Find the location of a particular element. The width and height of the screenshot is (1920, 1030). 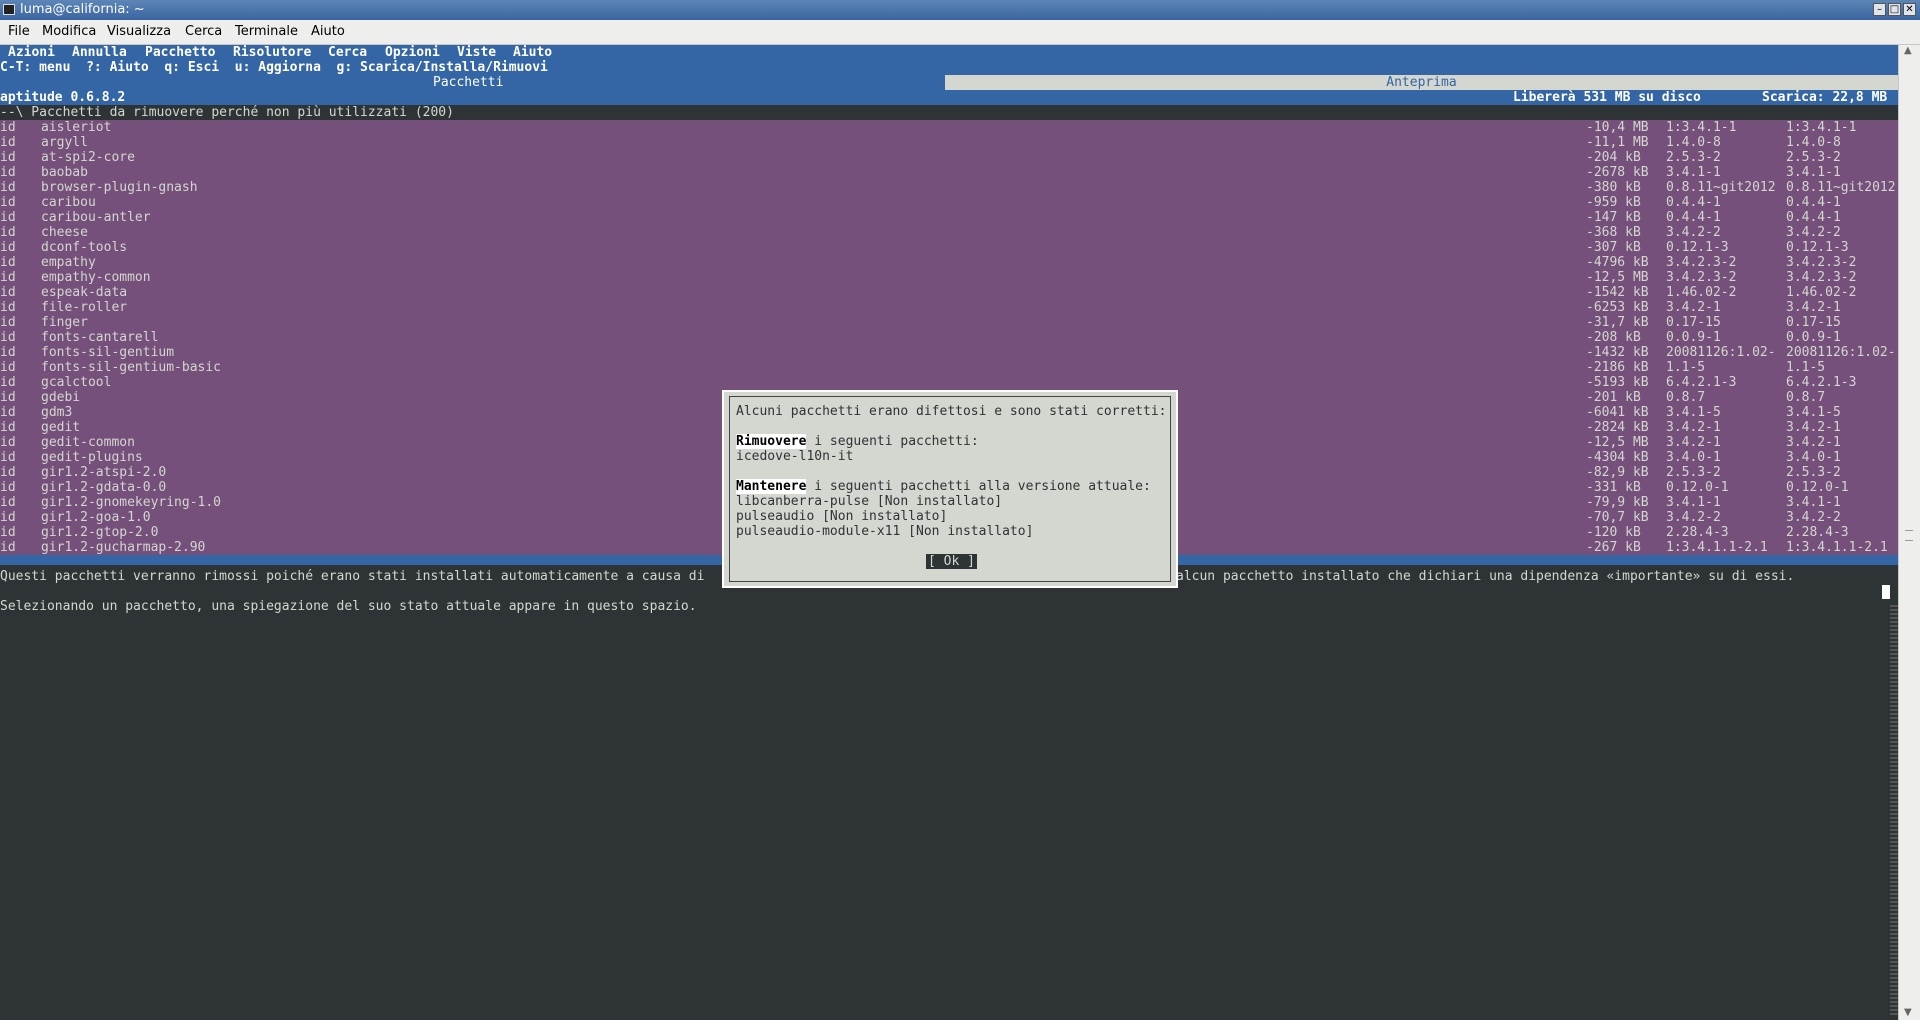

menu-cerca: Cerca is located at coordinates (203, 31).